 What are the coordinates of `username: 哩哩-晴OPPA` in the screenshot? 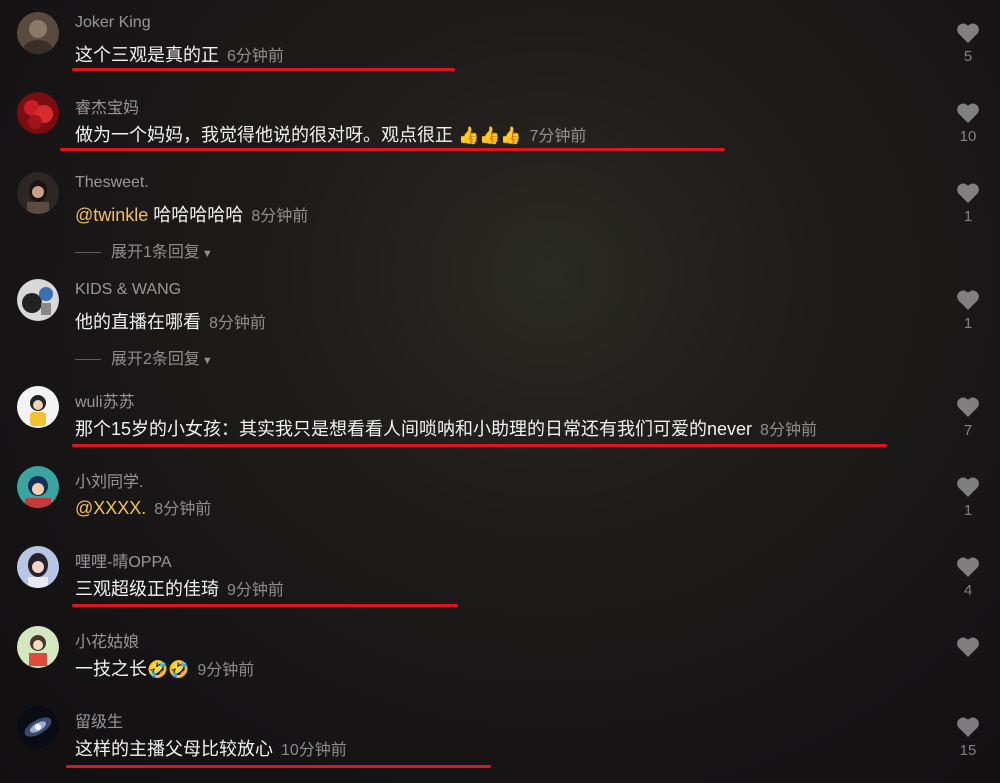 It's located at (123, 560).